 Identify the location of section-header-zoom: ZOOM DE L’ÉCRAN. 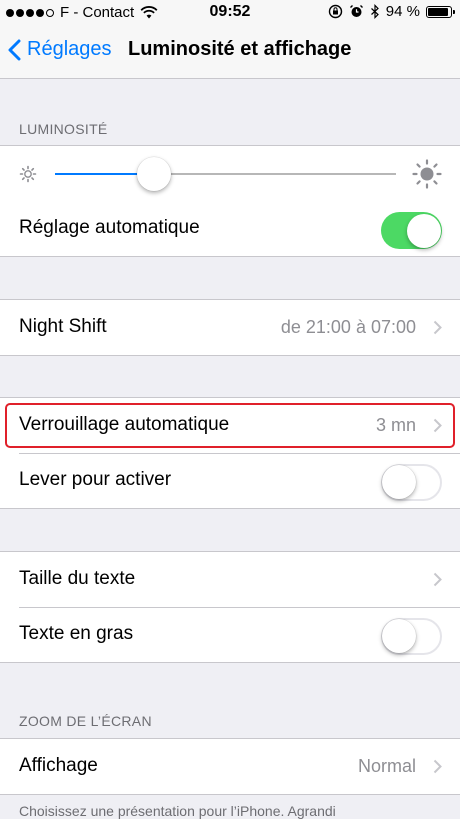
(85, 721).